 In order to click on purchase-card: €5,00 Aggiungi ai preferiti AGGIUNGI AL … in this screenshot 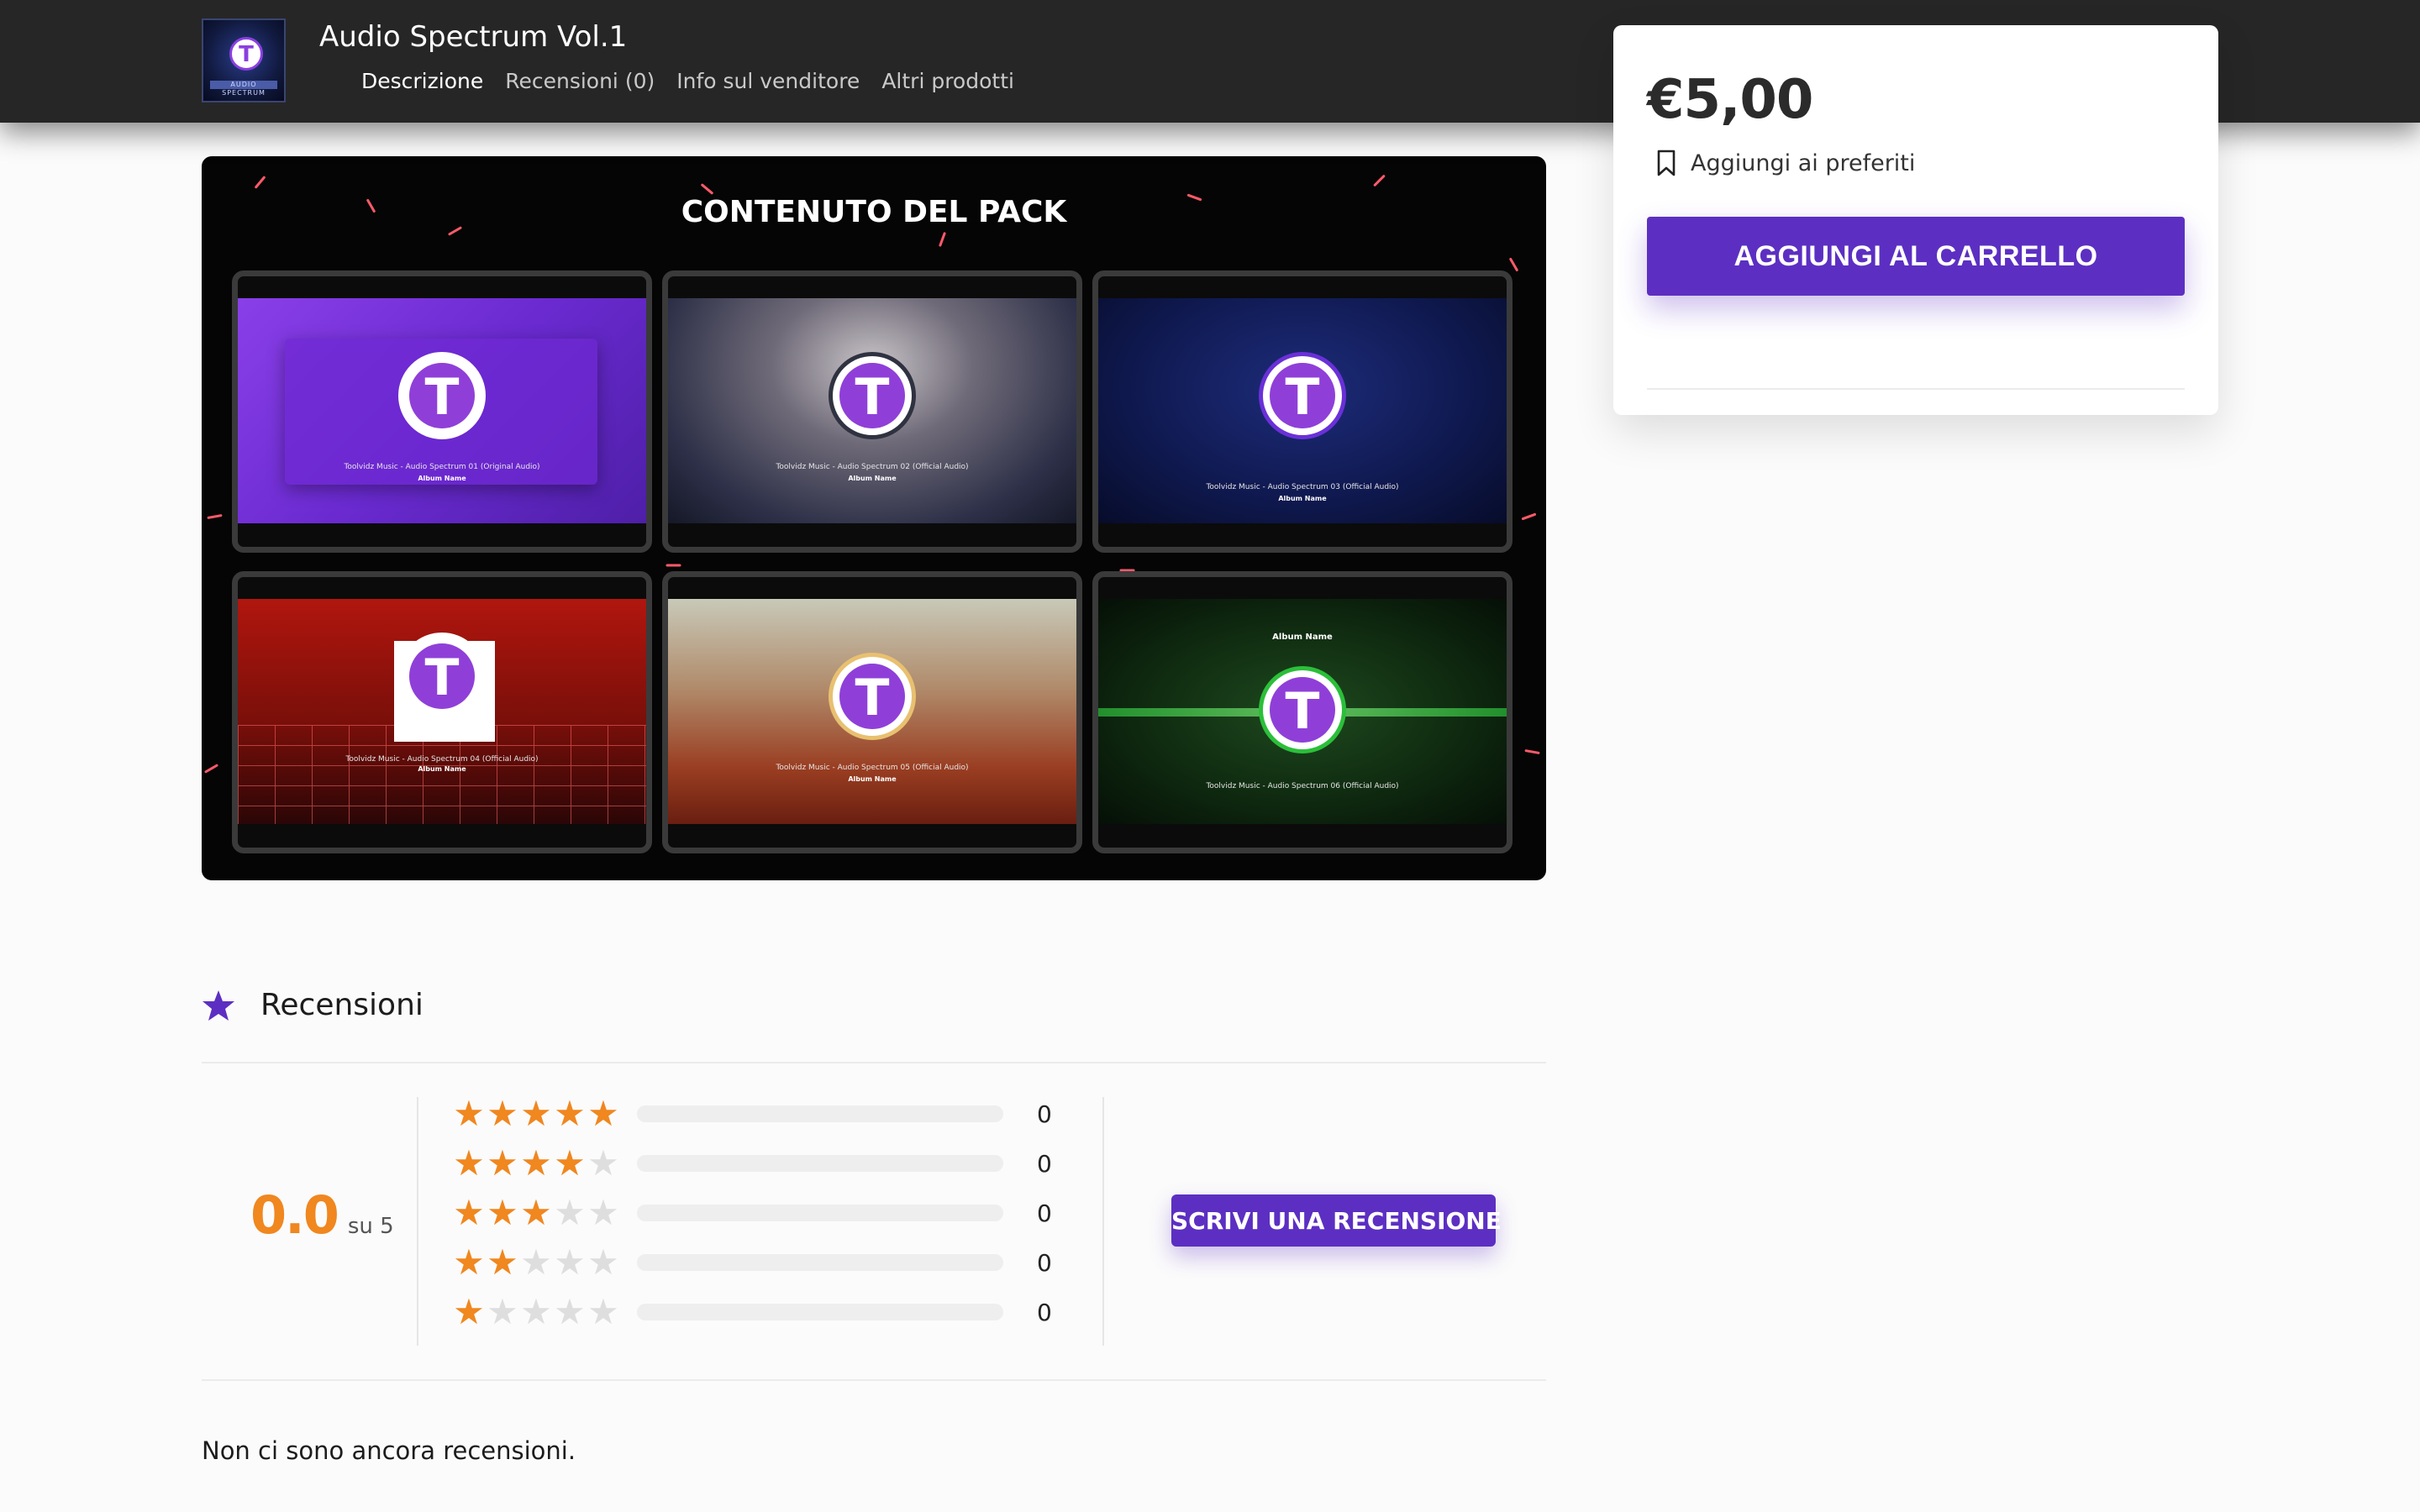, I will do `click(1916, 220)`.